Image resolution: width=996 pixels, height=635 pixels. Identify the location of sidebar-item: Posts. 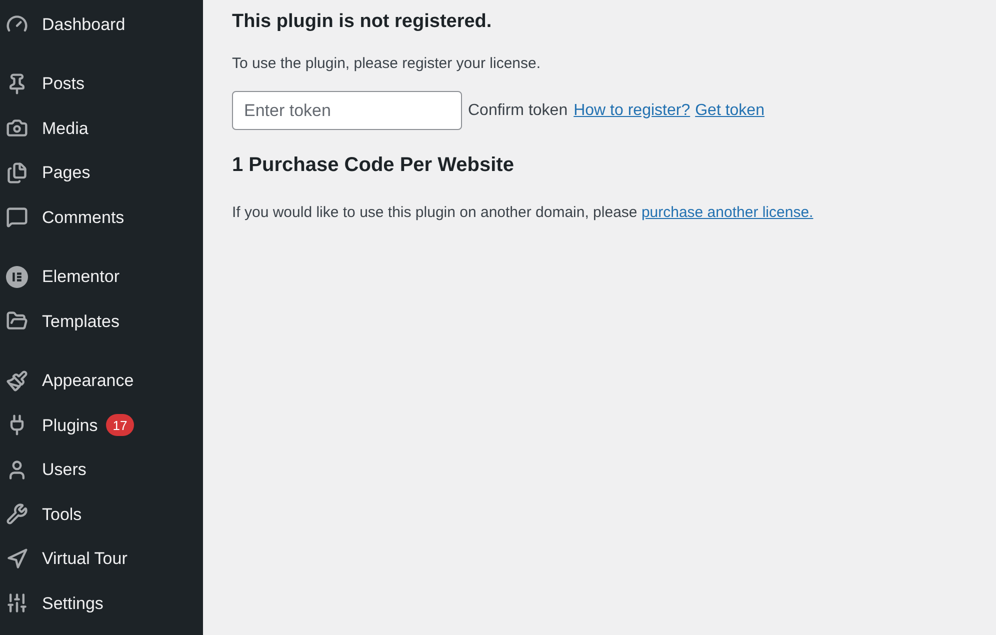
(101, 84).